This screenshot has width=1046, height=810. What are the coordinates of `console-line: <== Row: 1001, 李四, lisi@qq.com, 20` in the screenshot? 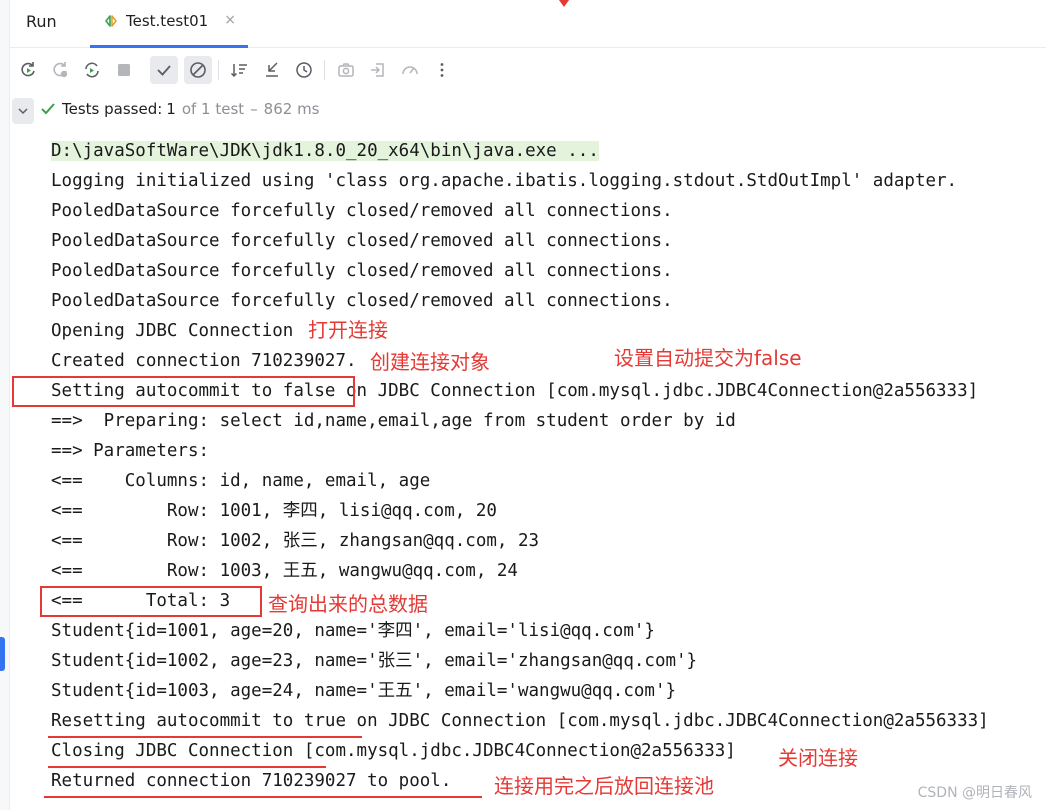 It's located at (274, 511).